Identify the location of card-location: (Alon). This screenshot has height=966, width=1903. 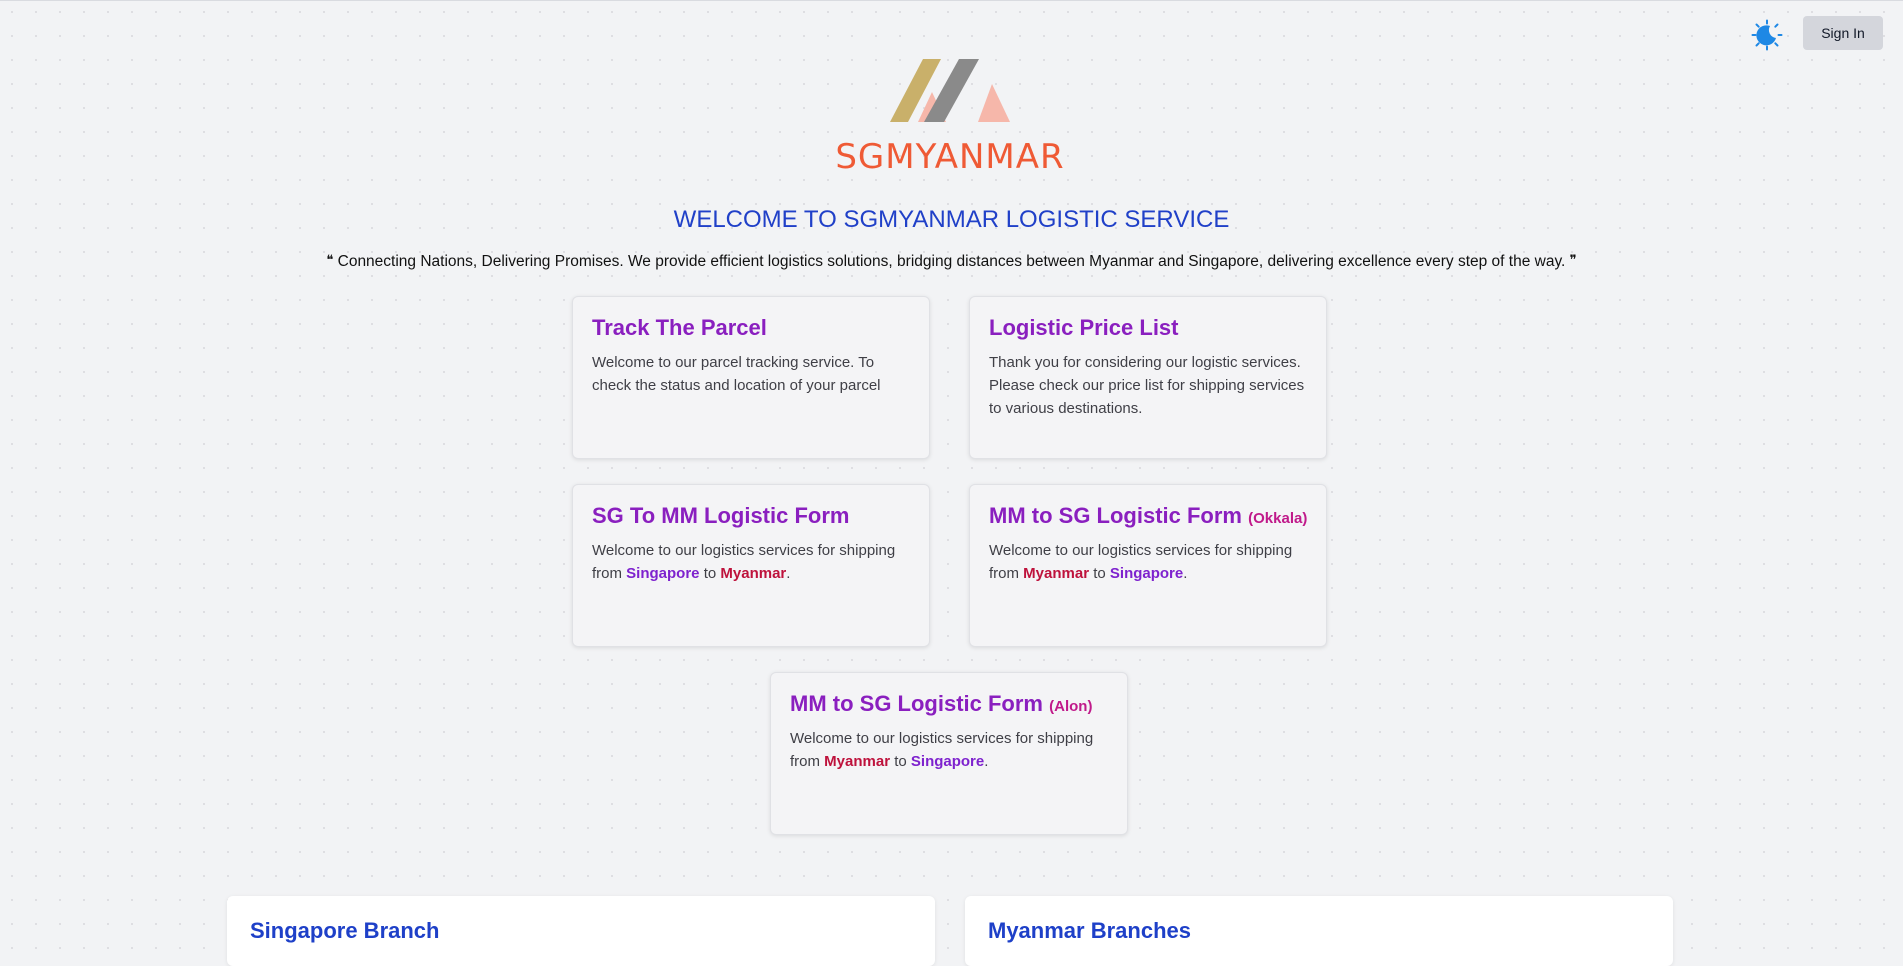
(1071, 706).